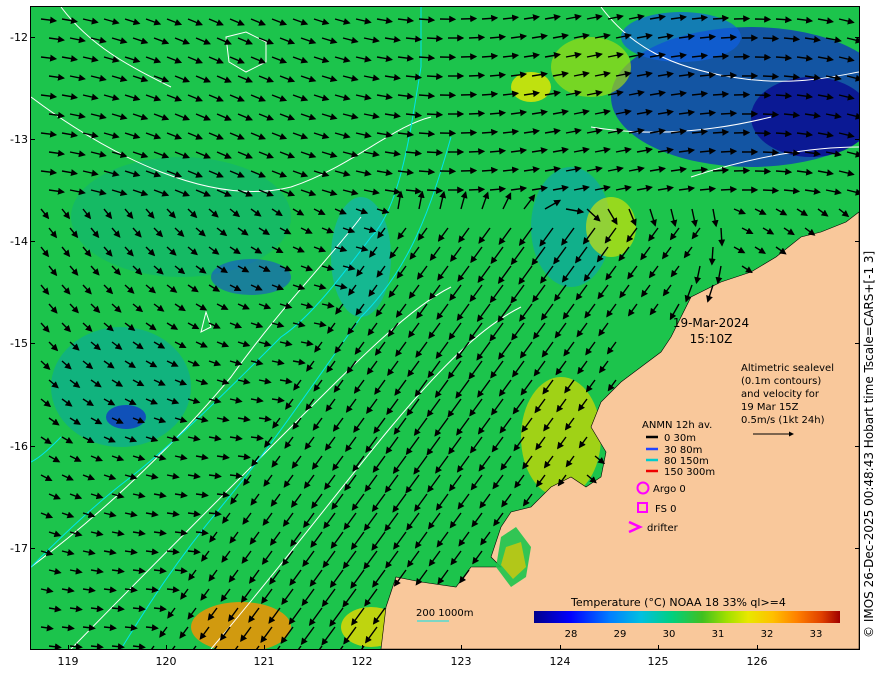  What do you see at coordinates (781, 381) in the screenshot?
I see `altimetry-line: (0.1m contours)` at bounding box center [781, 381].